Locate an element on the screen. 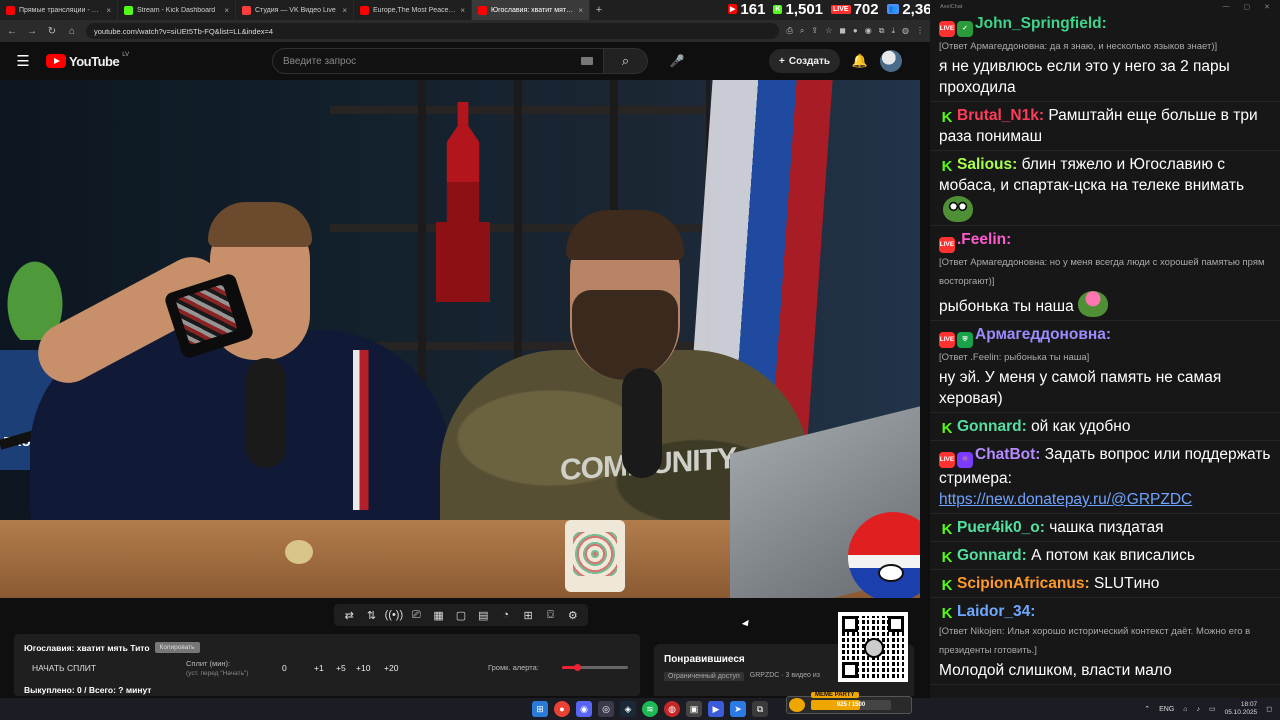  chat-username: John_Springfield: is located at coordinates (1041, 23).